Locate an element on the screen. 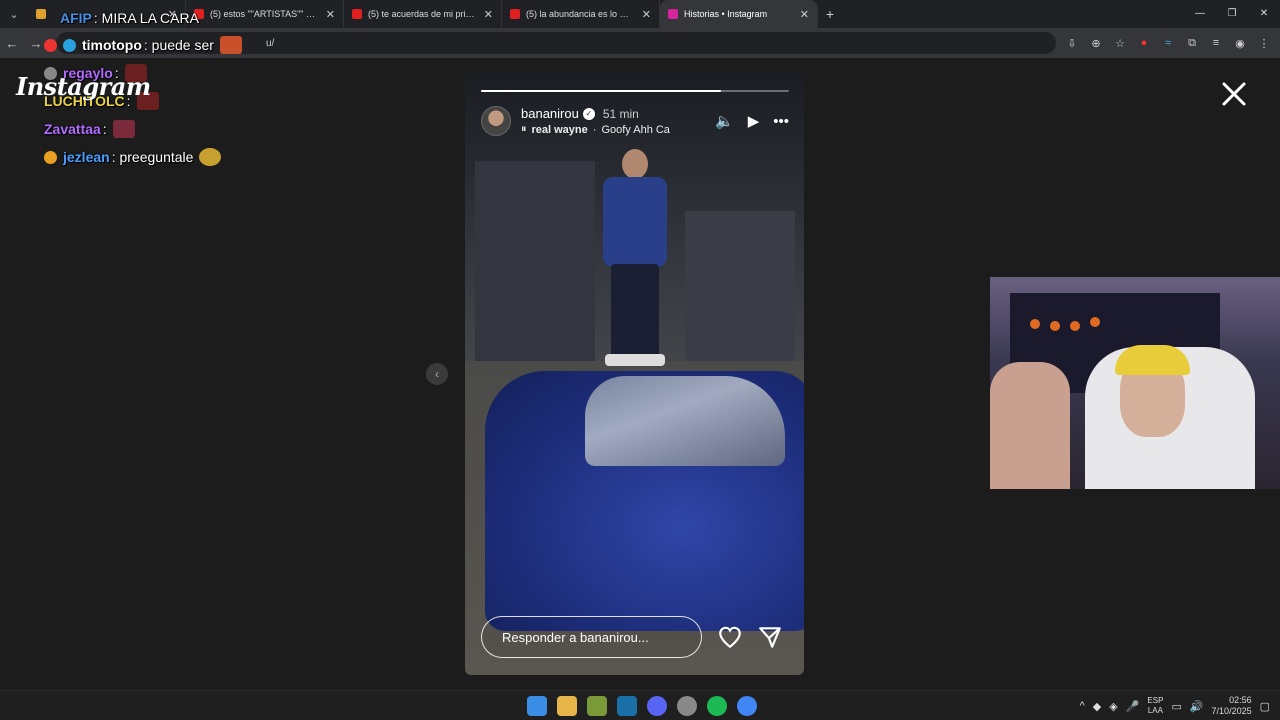  tab-search-chevron-icon: ⌄ is located at coordinates (14, 14).